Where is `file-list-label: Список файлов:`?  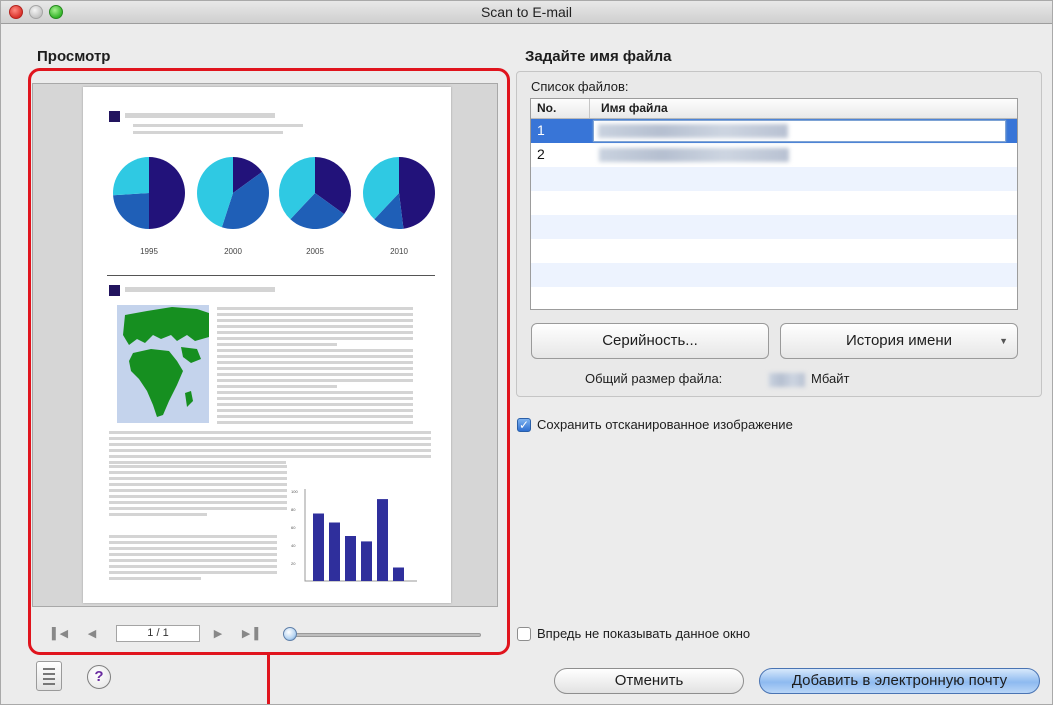 file-list-label: Список файлов: is located at coordinates (580, 86).